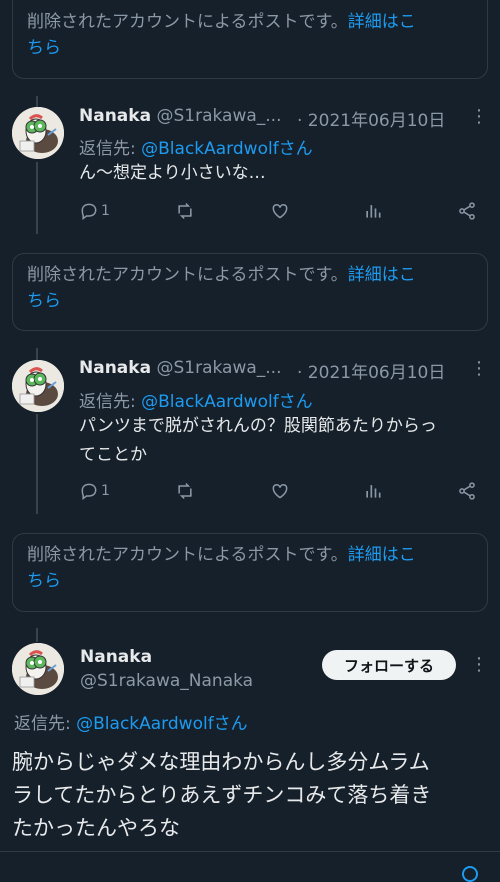  Describe the element at coordinates (280, 441) in the screenshot. I see `tweet-text: パンツまで脱がされんの？股関節あたりからっ てことか` at that location.